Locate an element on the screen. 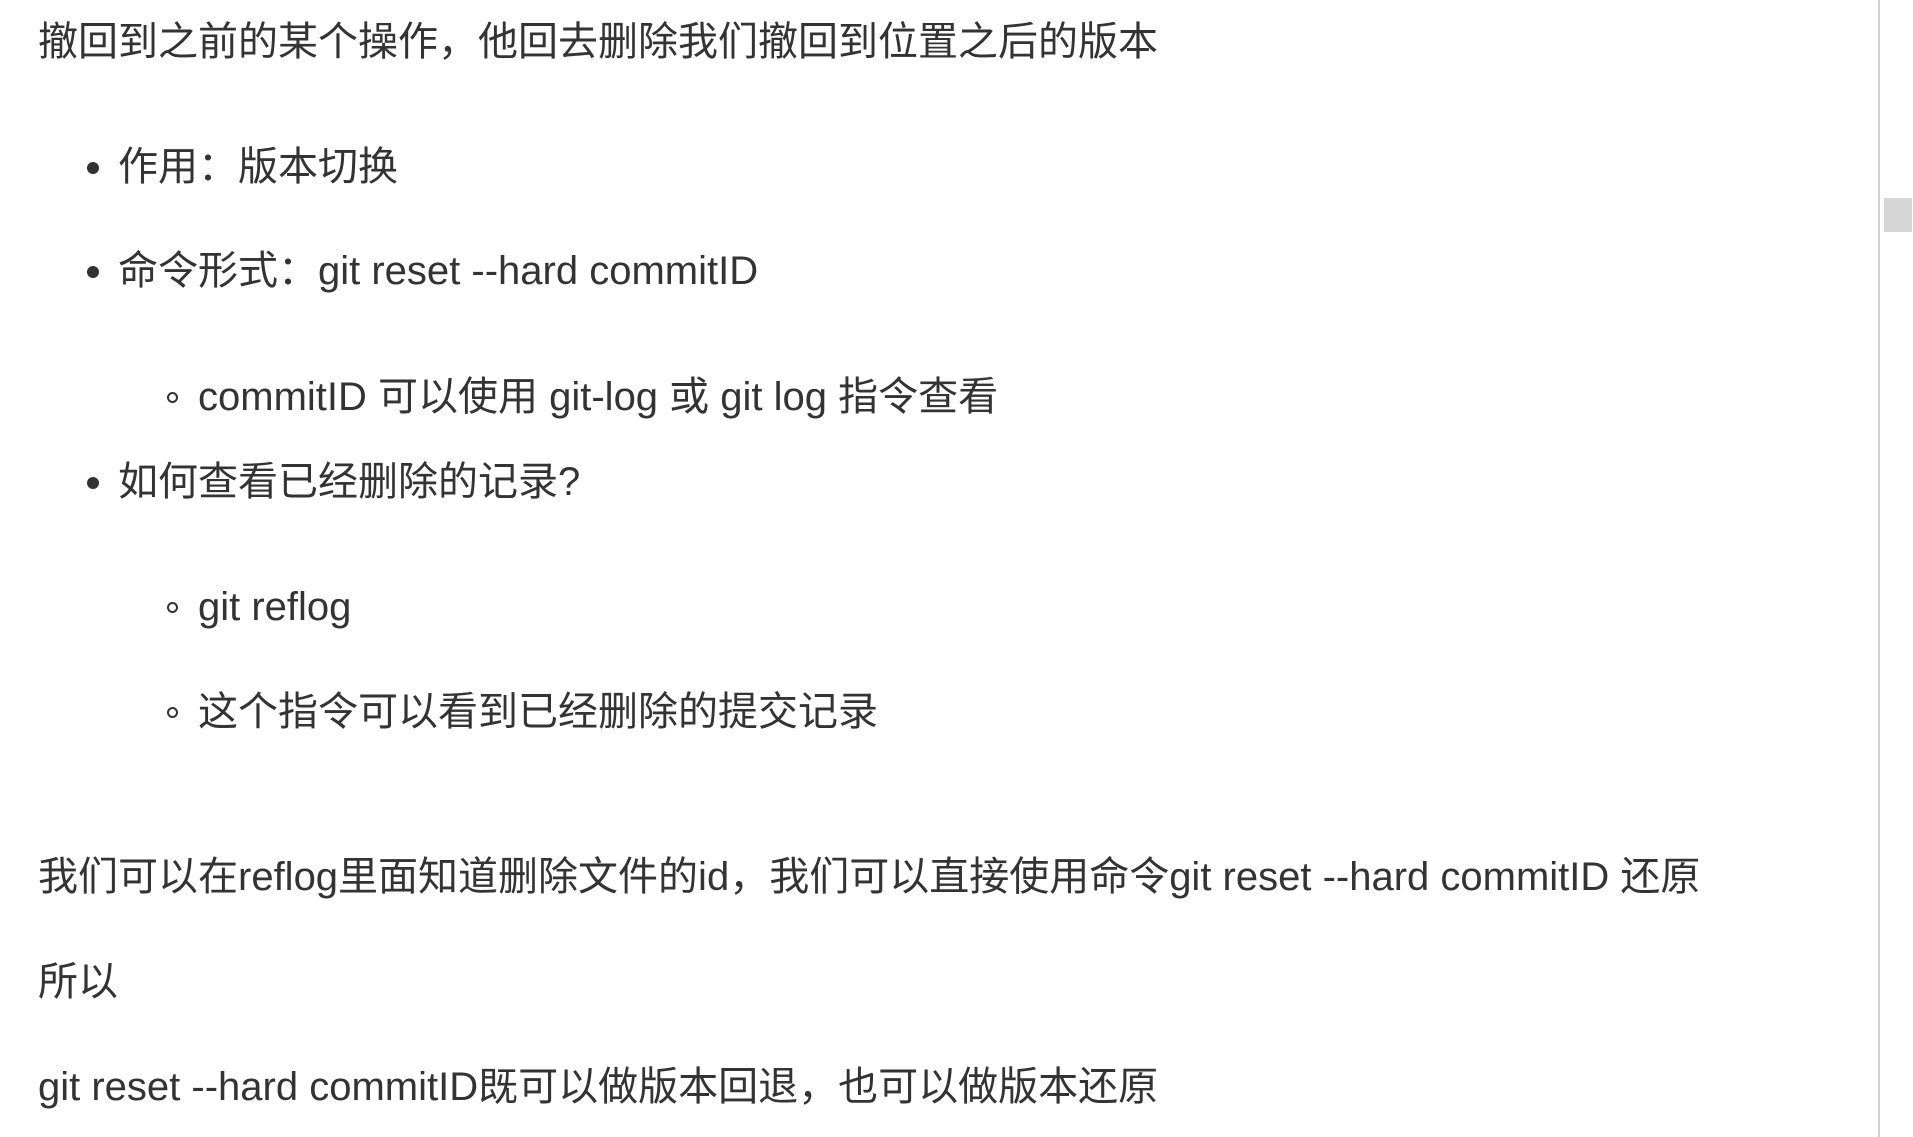  so-paragraph: 所以 is located at coordinates (78, 982).